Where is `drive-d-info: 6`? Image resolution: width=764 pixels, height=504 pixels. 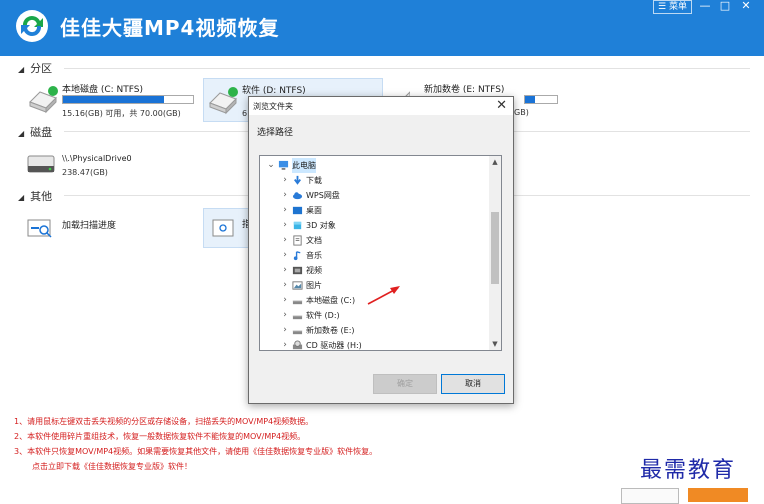
drive-d-info: 6 is located at coordinates (245, 113).